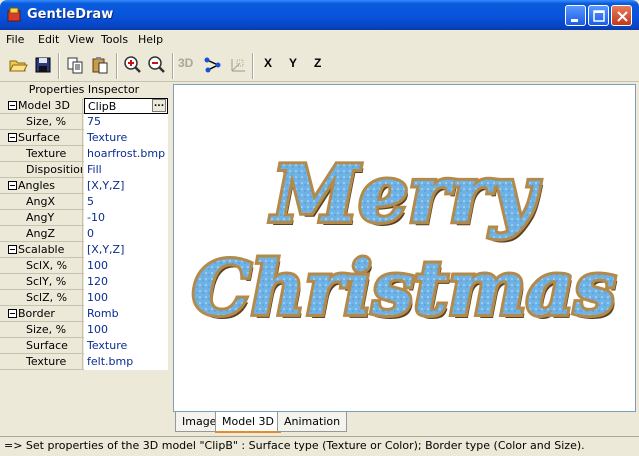 The image size is (639, 456). I want to click on property-value: hoarfrost.bmp, so click(126, 154).